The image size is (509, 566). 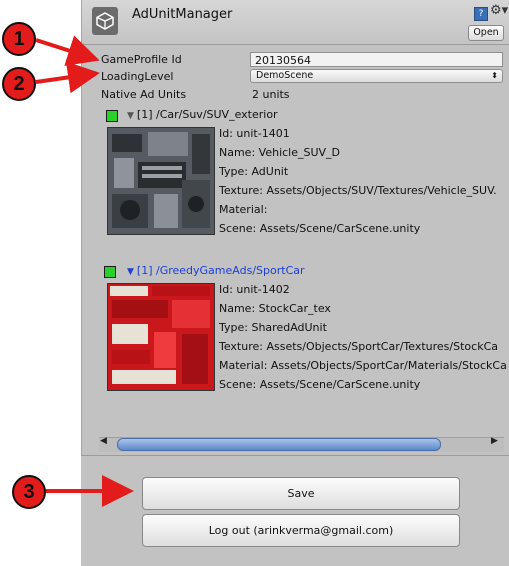 What do you see at coordinates (29, 492) in the screenshot?
I see `callout-3-badge: 3` at bounding box center [29, 492].